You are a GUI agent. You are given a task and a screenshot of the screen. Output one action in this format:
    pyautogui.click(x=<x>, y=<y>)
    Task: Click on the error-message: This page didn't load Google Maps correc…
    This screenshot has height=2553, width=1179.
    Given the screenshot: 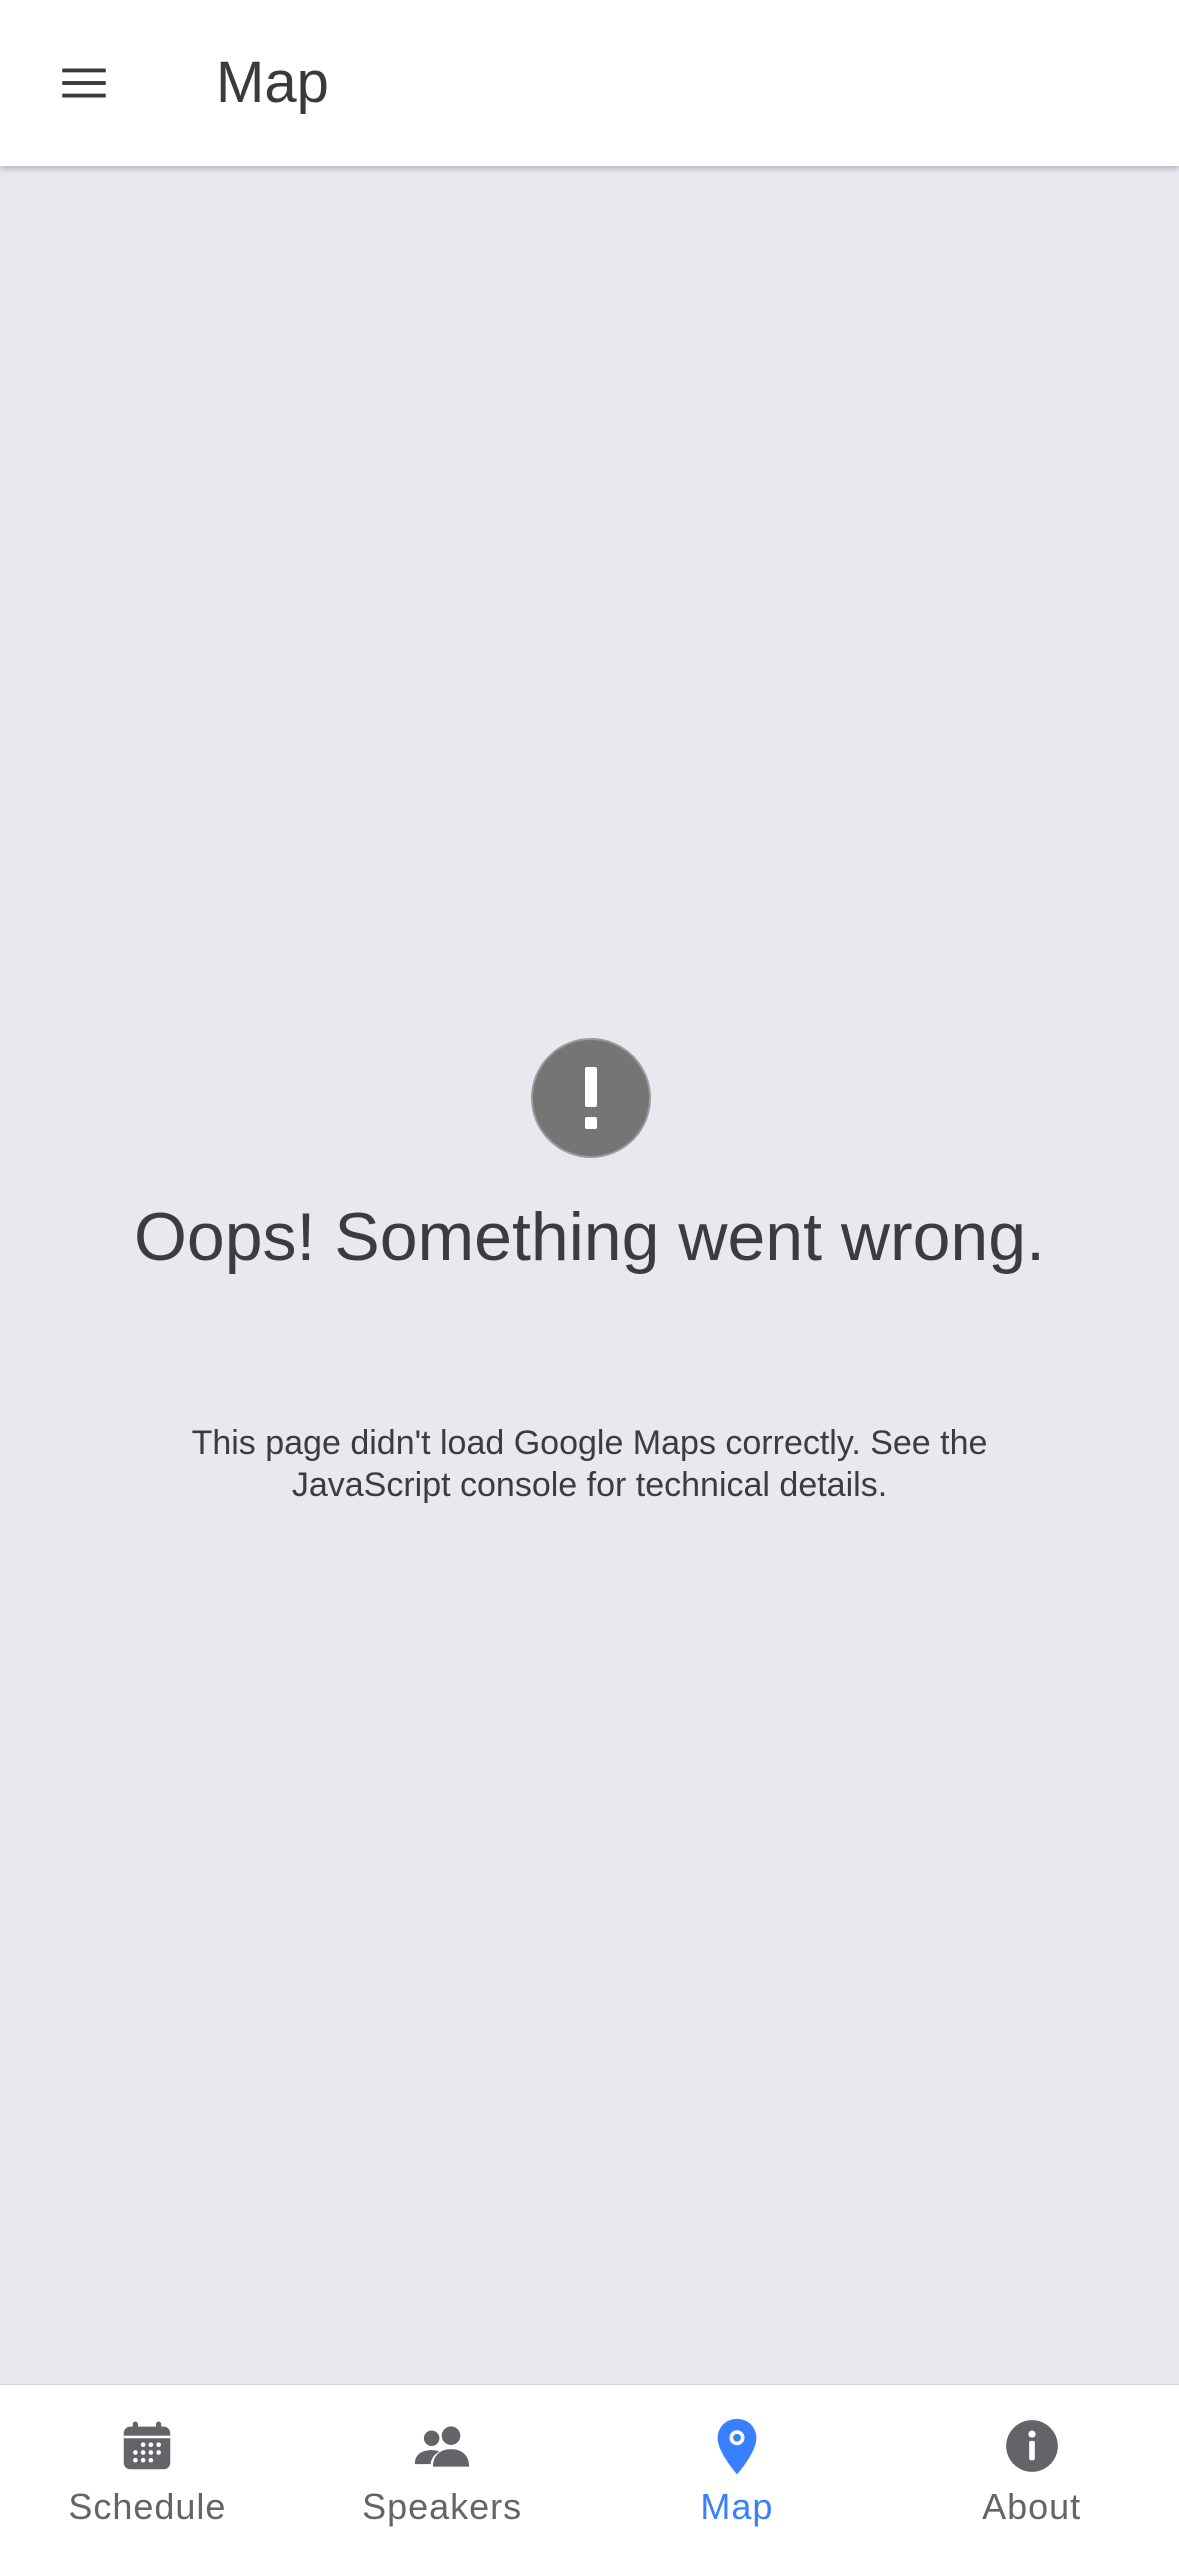 What is the action you would take?
    pyautogui.click(x=589, y=1464)
    